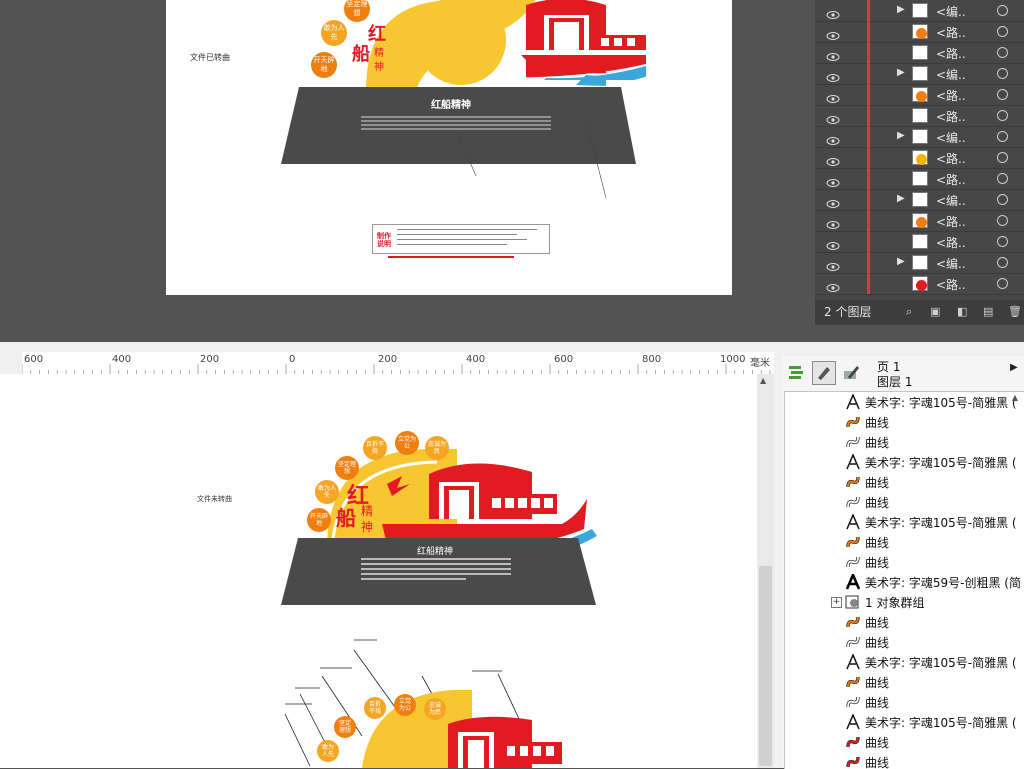 This screenshot has width=1024, height=769. I want to click on list-scroll-up-icon: ▲, so click(1015, 400).